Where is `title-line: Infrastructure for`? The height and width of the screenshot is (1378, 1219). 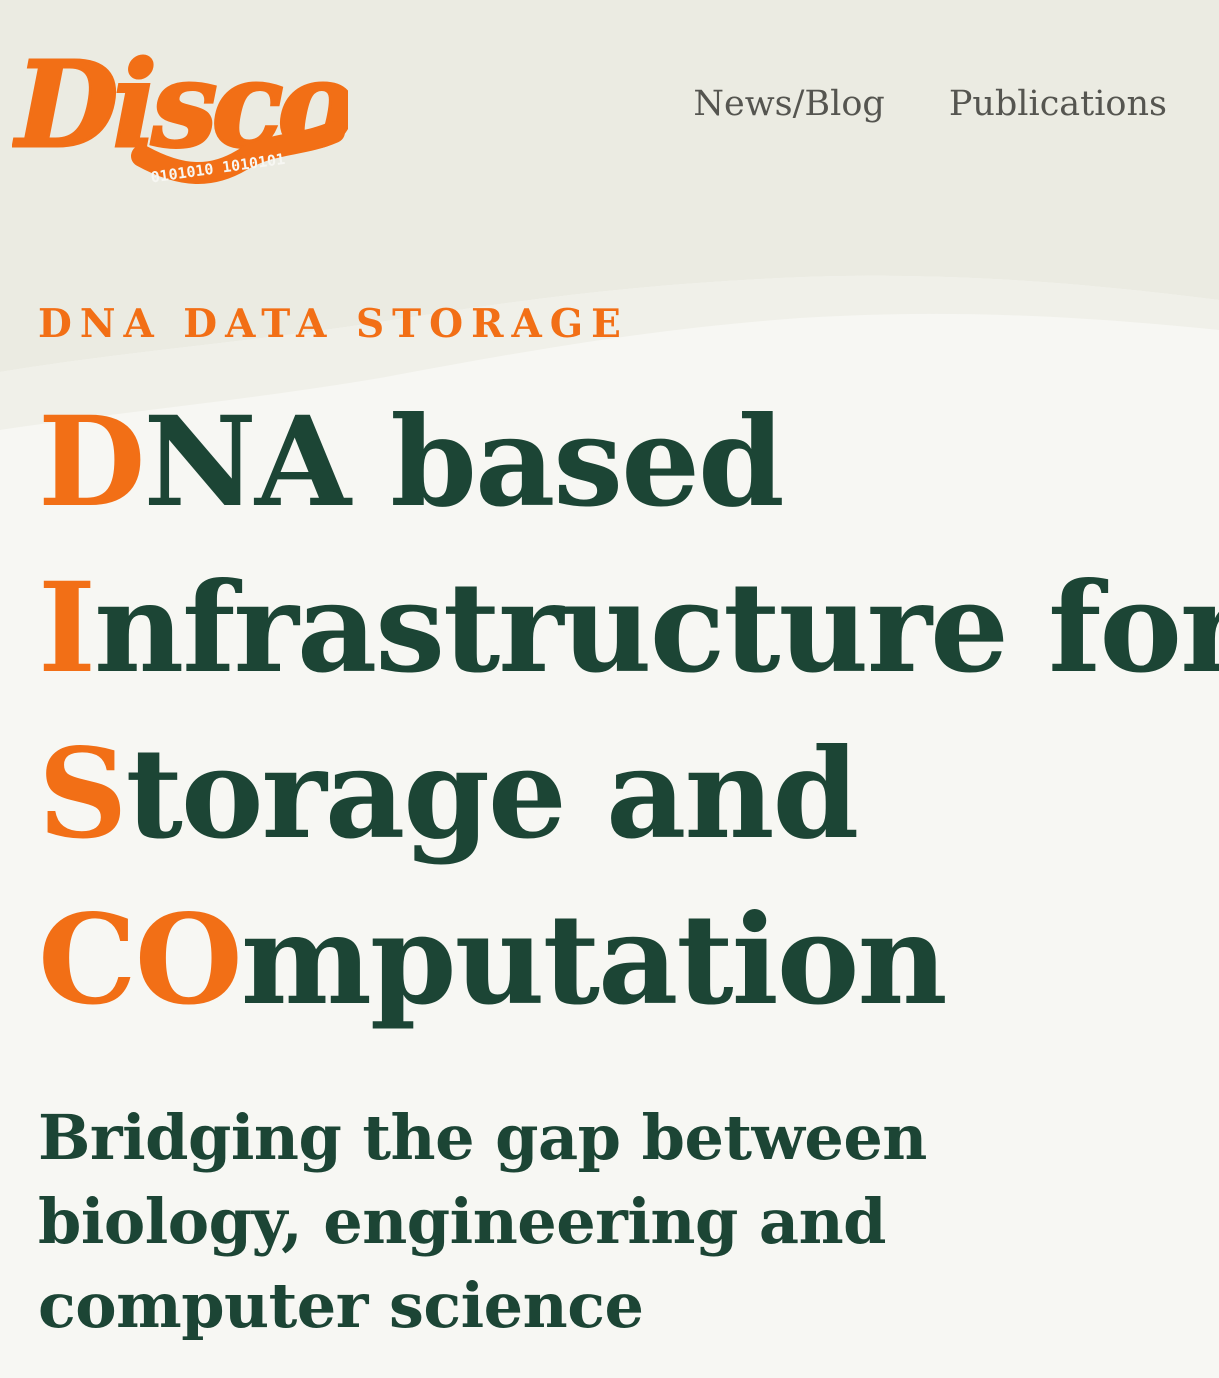
title-line: Infrastructure for is located at coordinates (628, 629).